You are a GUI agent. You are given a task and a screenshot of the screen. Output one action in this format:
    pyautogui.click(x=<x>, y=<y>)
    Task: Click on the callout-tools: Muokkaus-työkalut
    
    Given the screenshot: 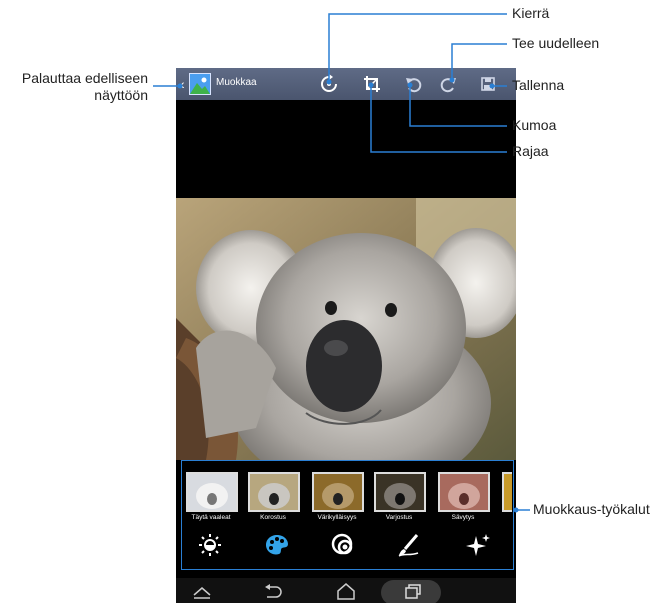 What is the action you would take?
    pyautogui.click(x=591, y=509)
    